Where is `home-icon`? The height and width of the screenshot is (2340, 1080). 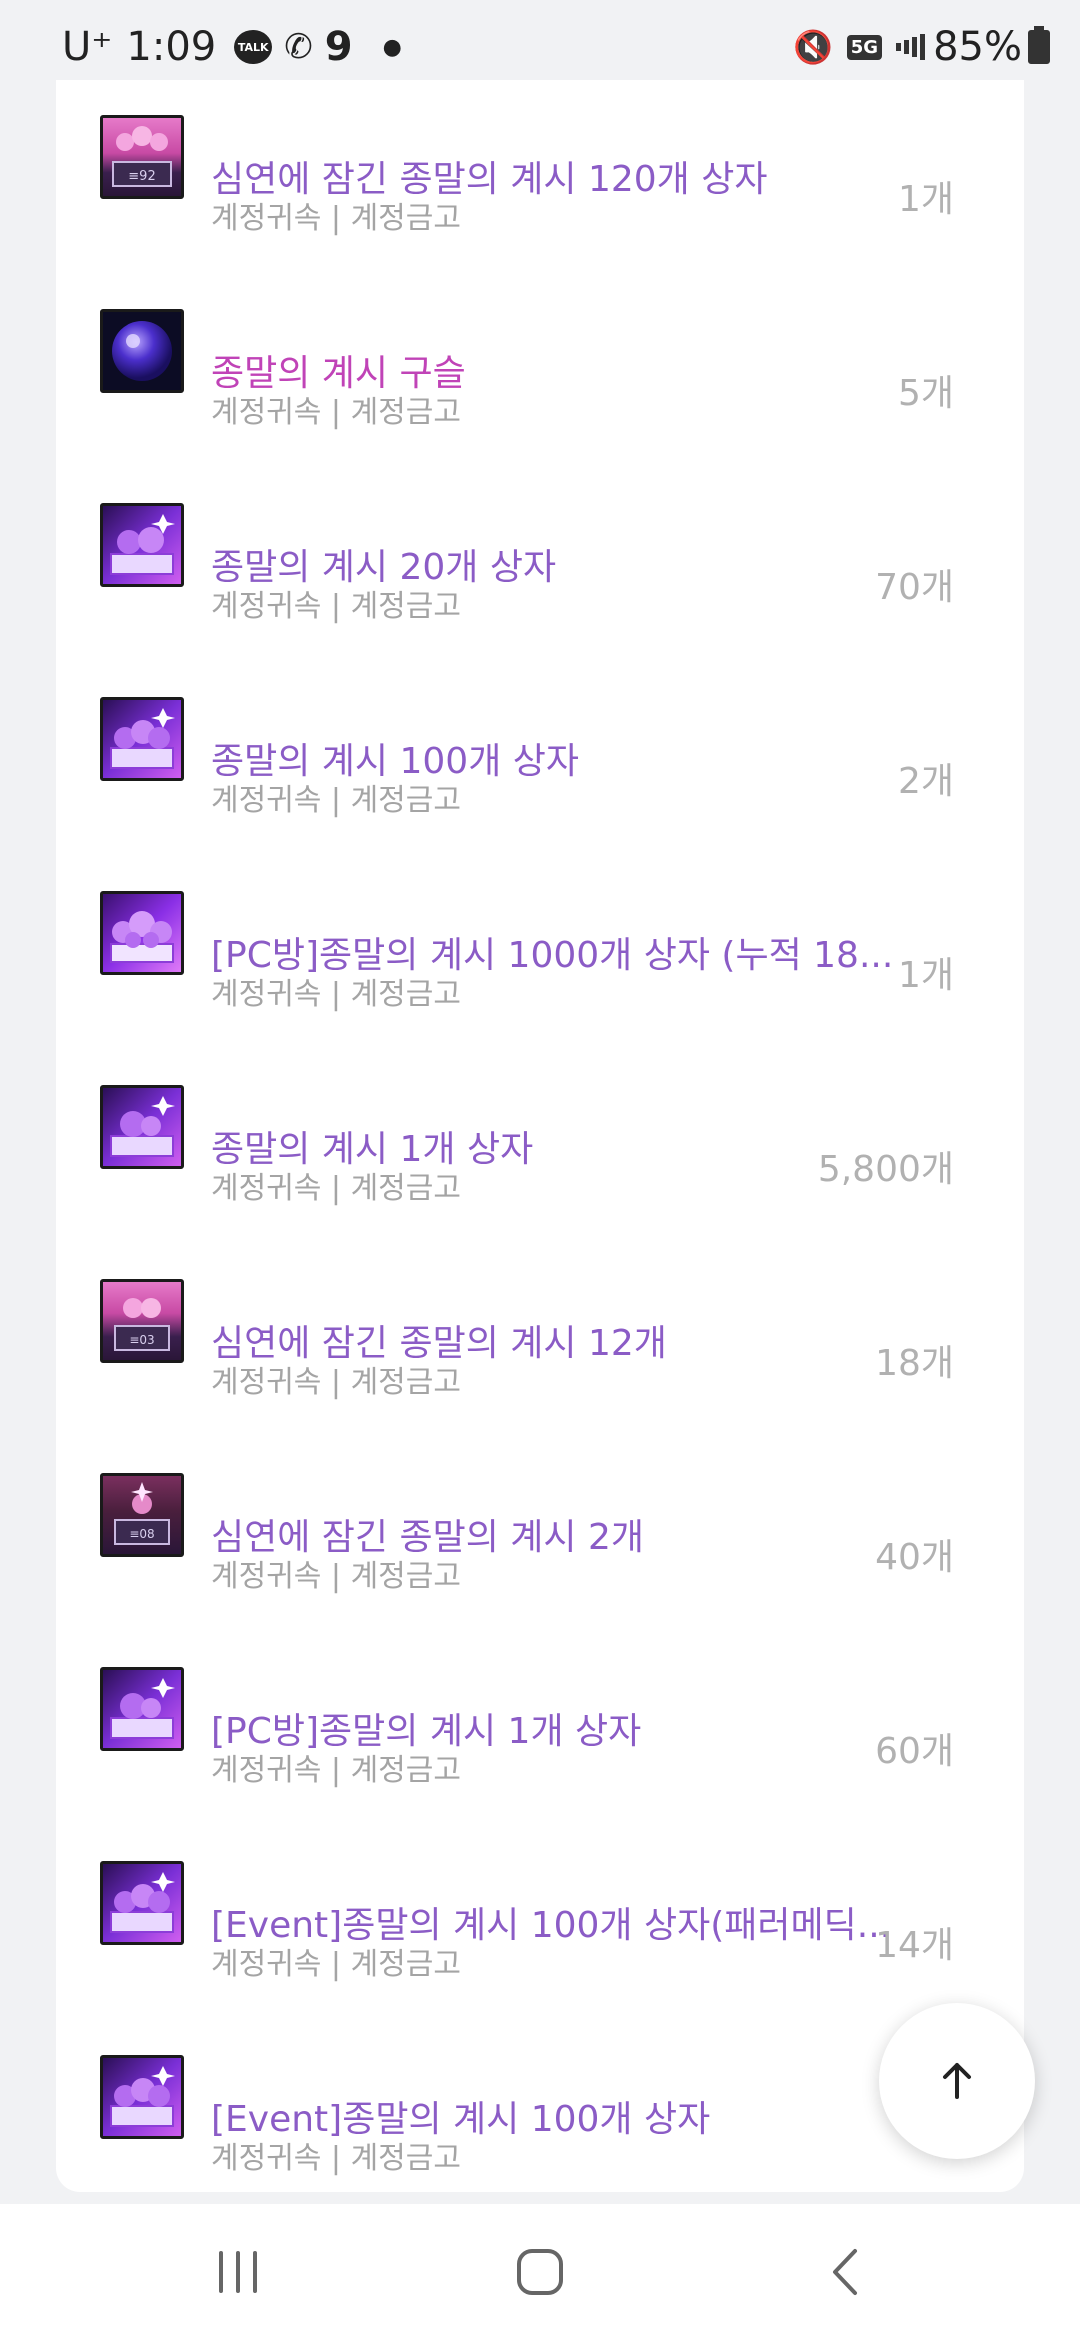
home-icon is located at coordinates (540, 2272).